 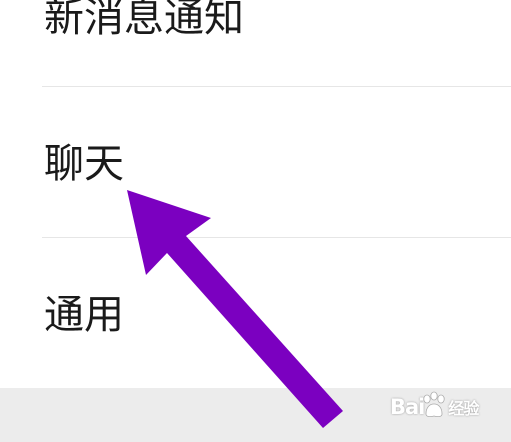 I want to click on watermark-suffix: 经验, so click(x=463, y=408).